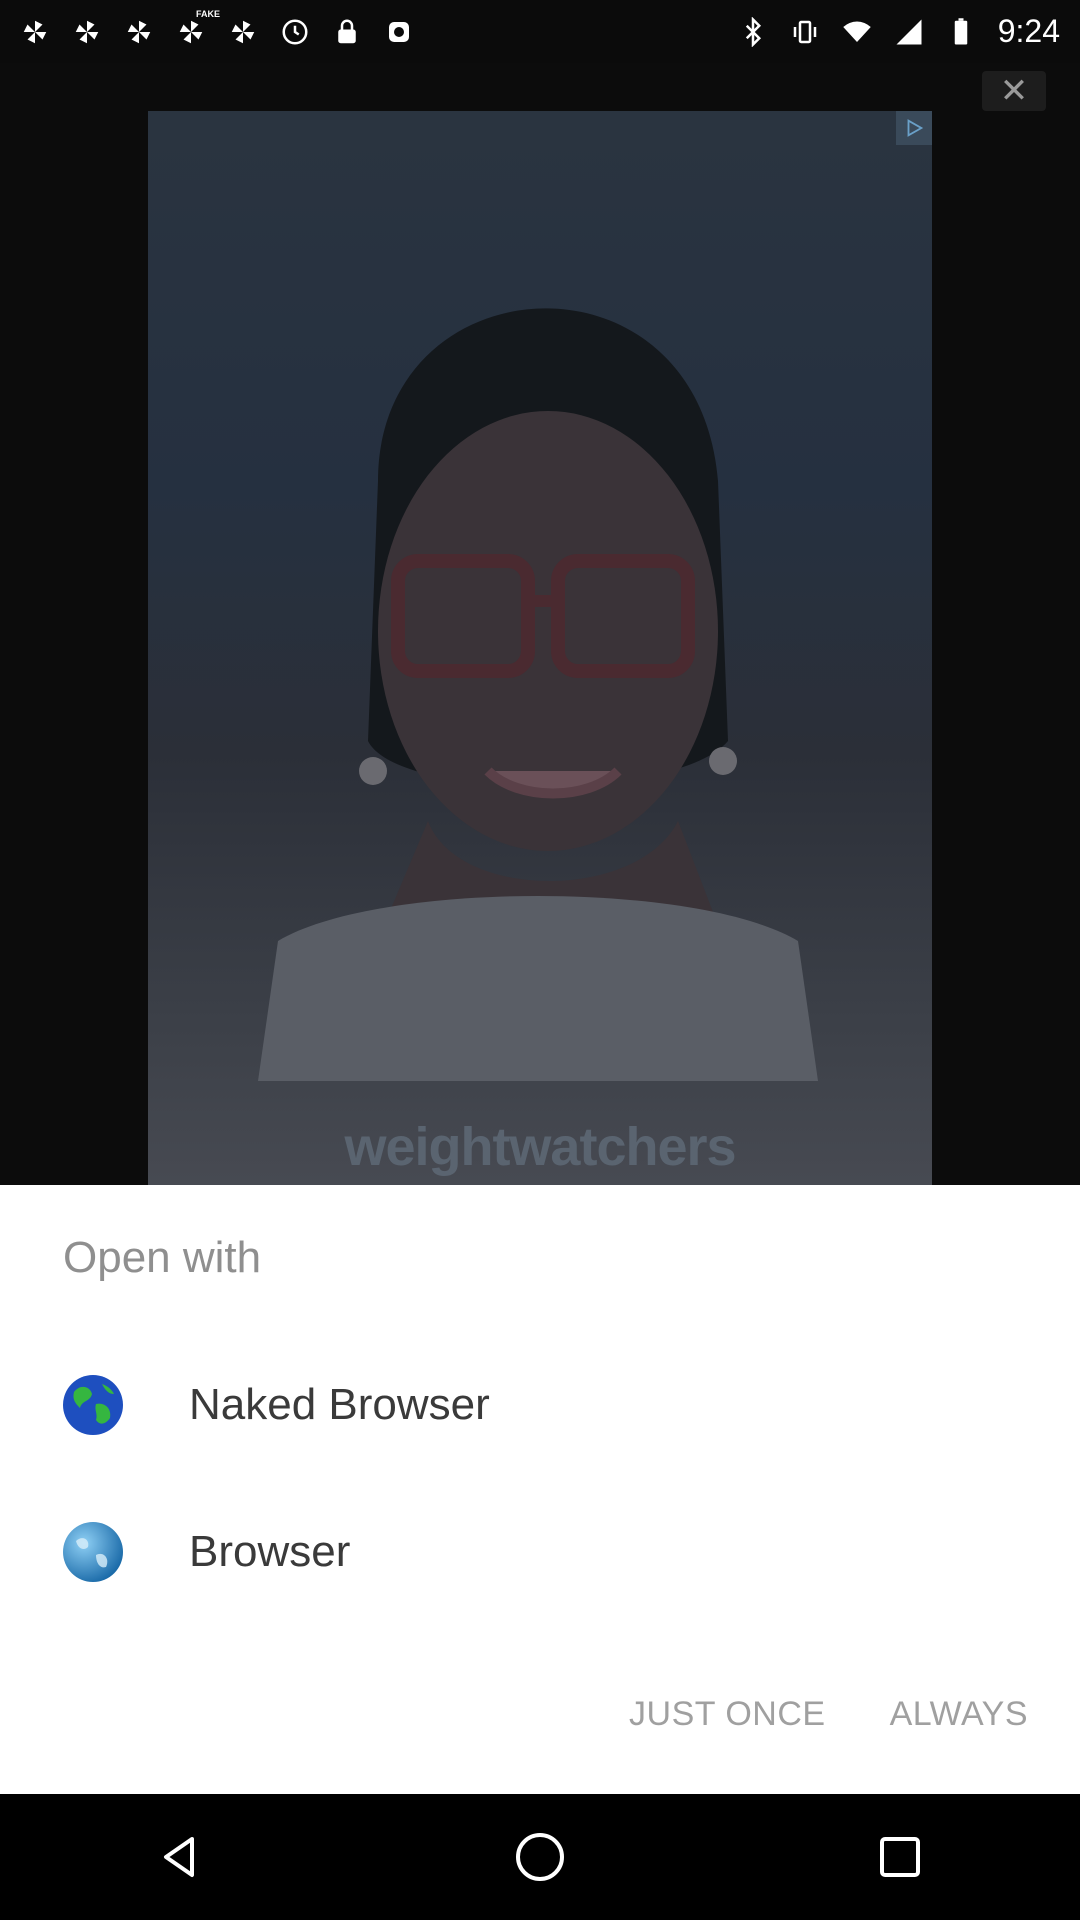 This screenshot has width=1080, height=1920. Describe the element at coordinates (347, 32) in the screenshot. I see `lock-icon` at that location.